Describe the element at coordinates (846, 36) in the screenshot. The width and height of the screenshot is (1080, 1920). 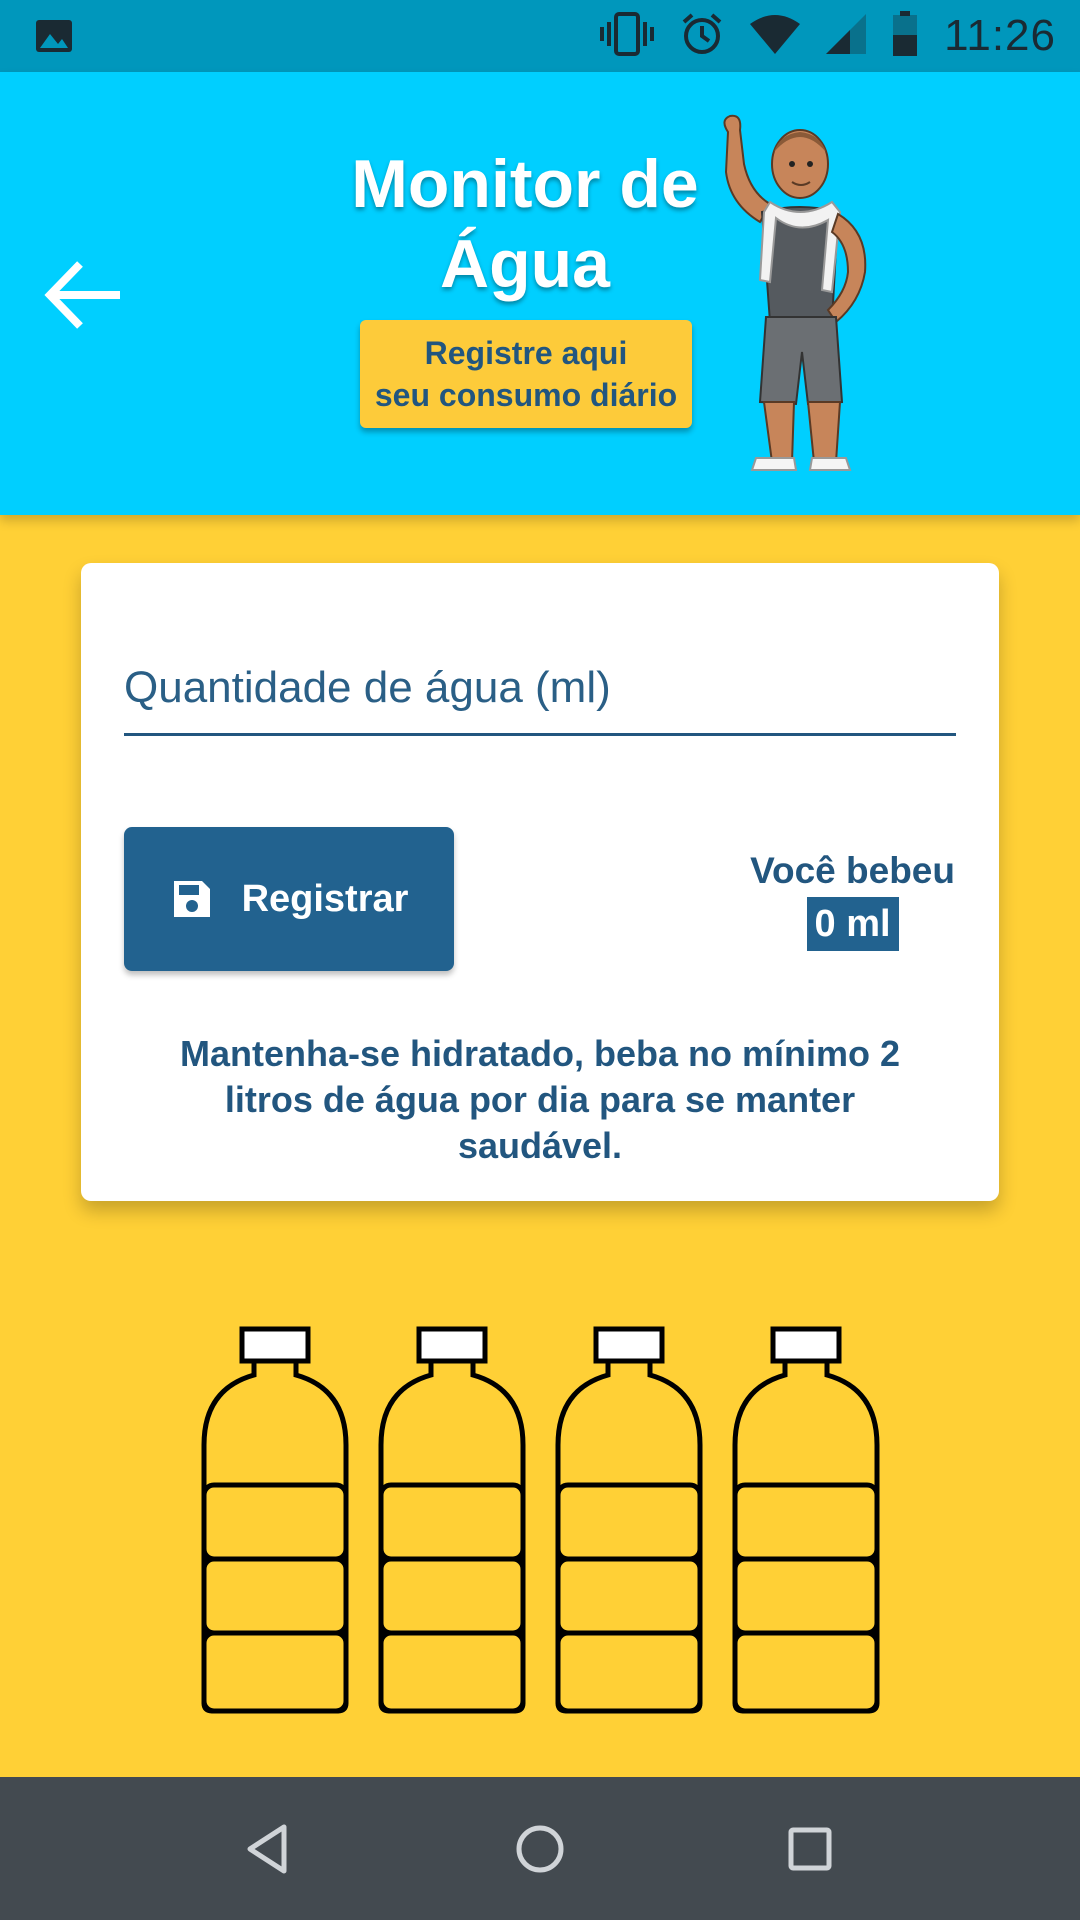
I see `signal-icon` at that location.